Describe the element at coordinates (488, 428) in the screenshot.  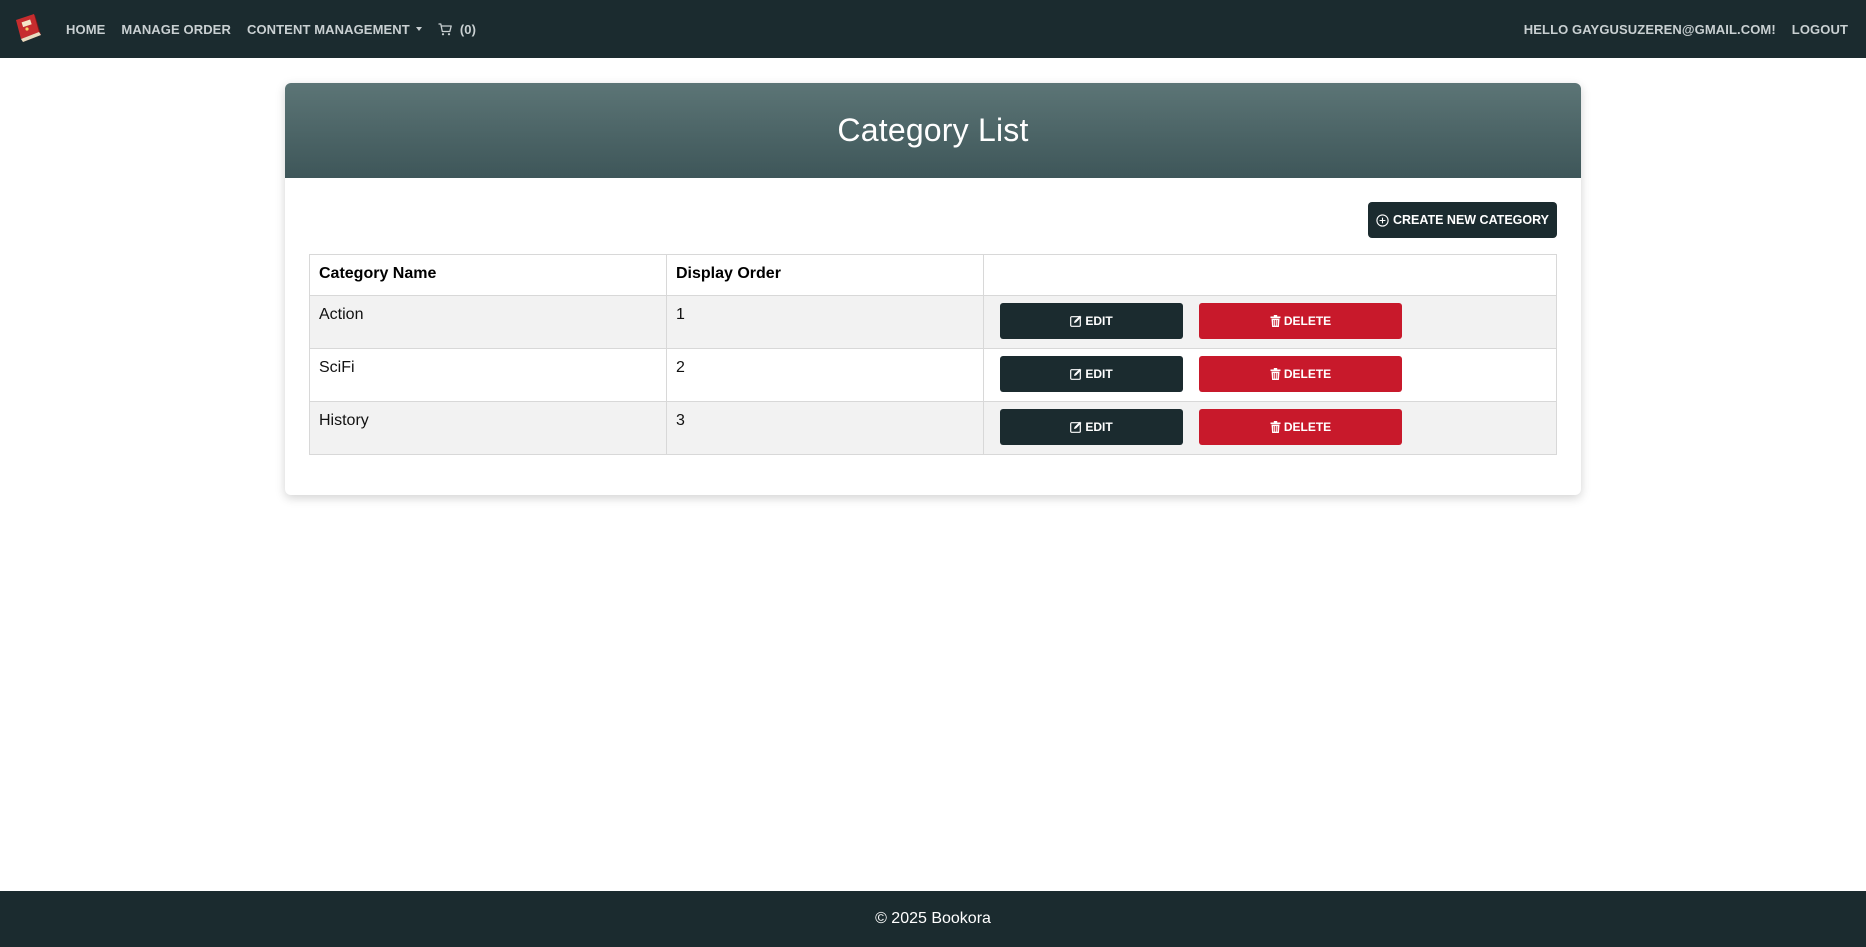
I see `category-name-cell: History` at that location.